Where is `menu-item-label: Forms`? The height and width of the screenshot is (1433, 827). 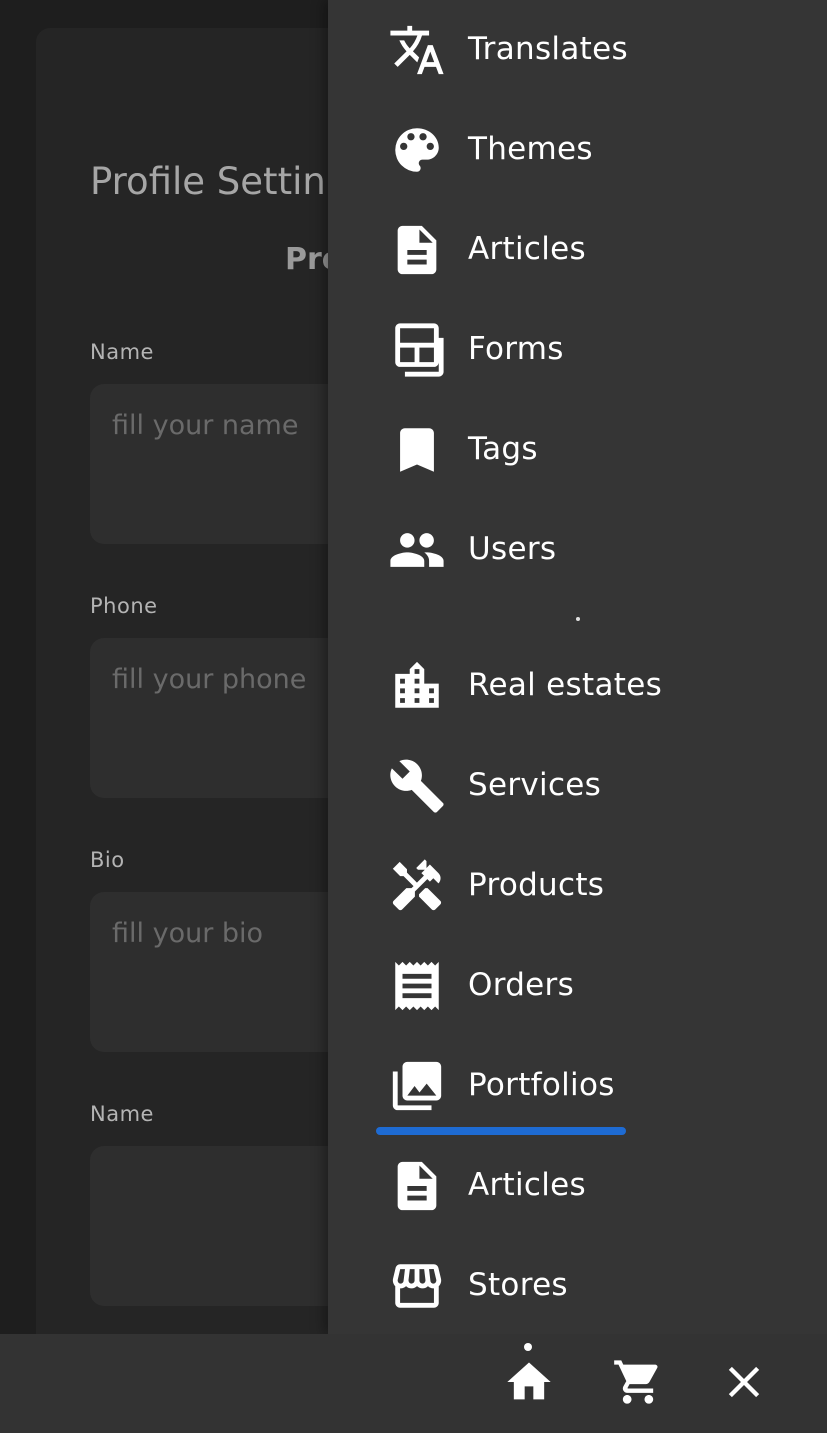 menu-item-label: Forms is located at coordinates (516, 349).